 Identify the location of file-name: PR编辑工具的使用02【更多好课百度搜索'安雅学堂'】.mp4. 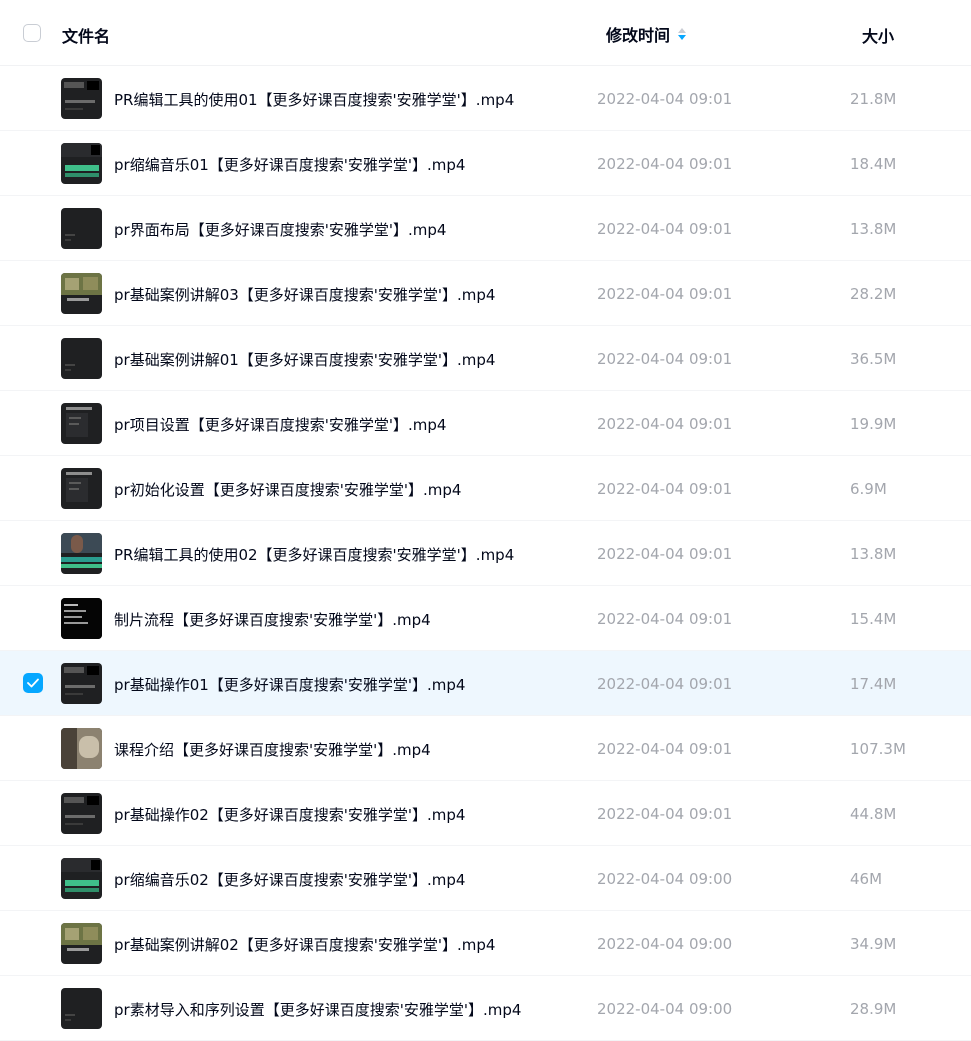
(314, 554).